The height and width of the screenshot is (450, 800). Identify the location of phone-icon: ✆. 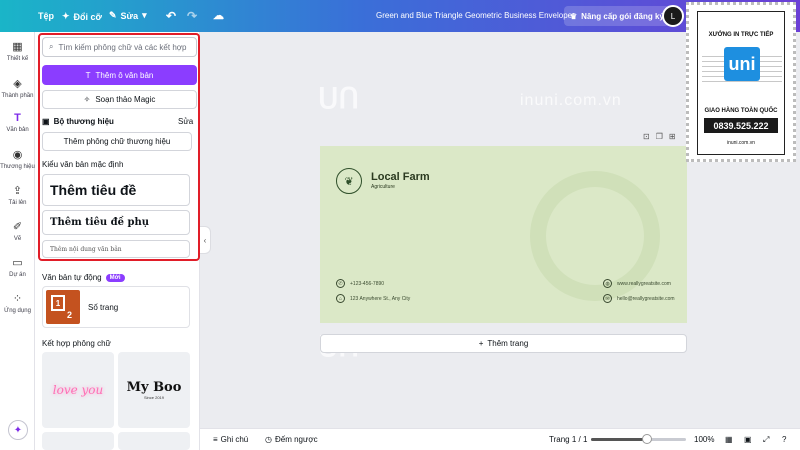
(340, 283).